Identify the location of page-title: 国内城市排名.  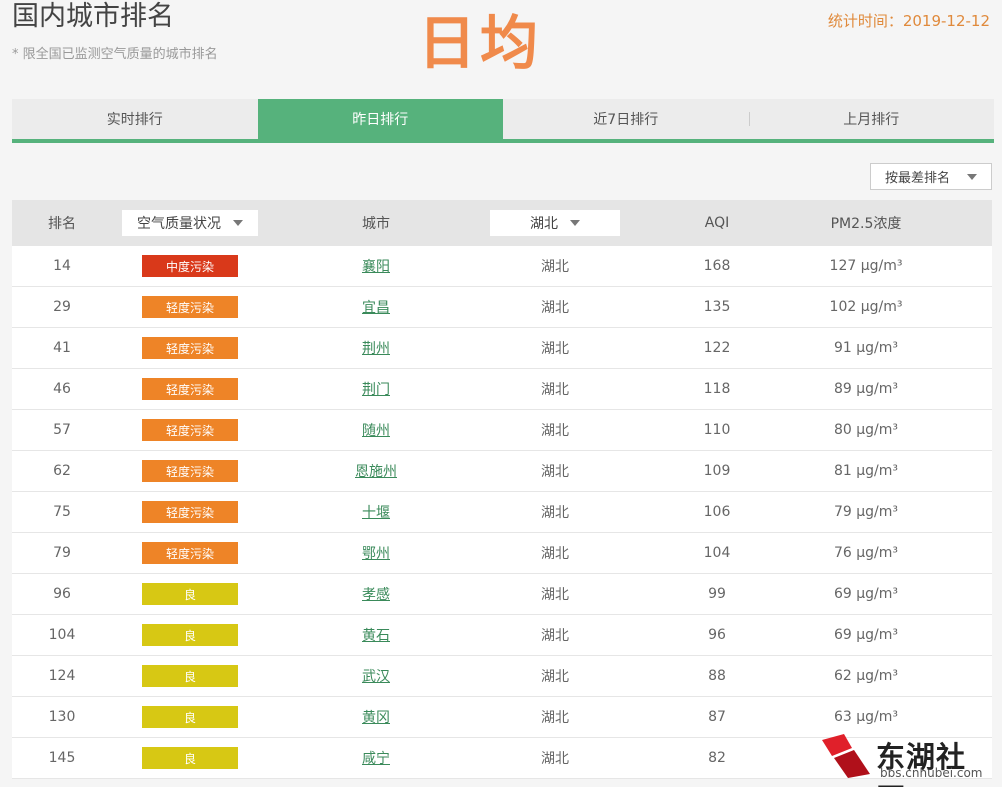
(93, 16).